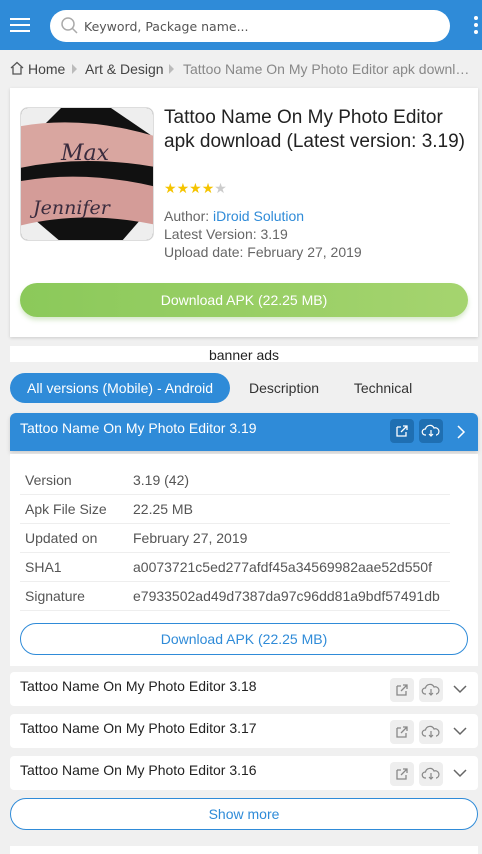 The width and height of the screenshot is (482, 854). I want to click on search-icon, so click(69, 25).